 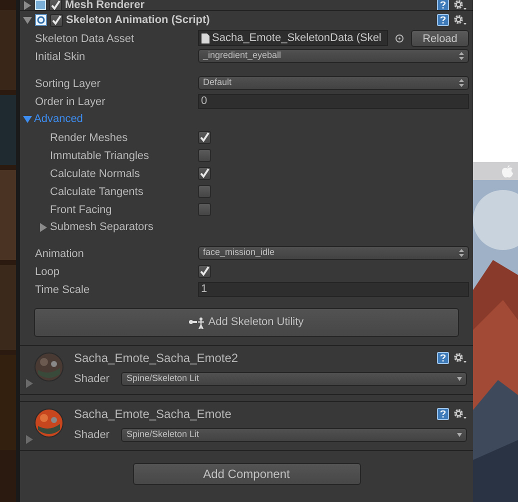 I want to click on field-label: Immutable Triangles, so click(x=100, y=156).